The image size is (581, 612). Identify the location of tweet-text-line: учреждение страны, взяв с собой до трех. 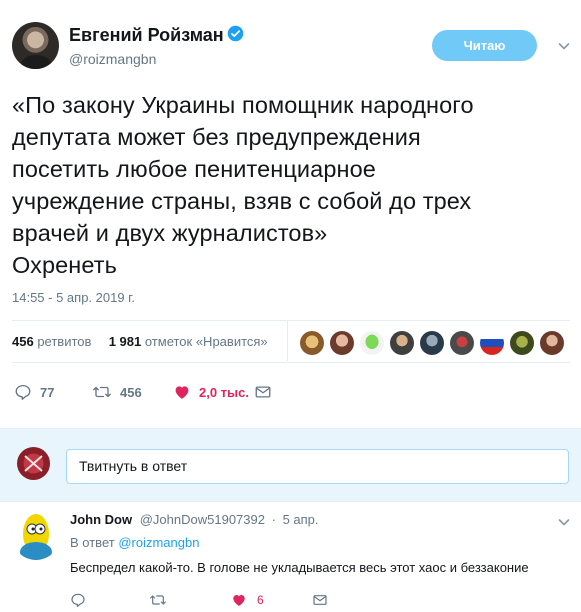
(242, 201).